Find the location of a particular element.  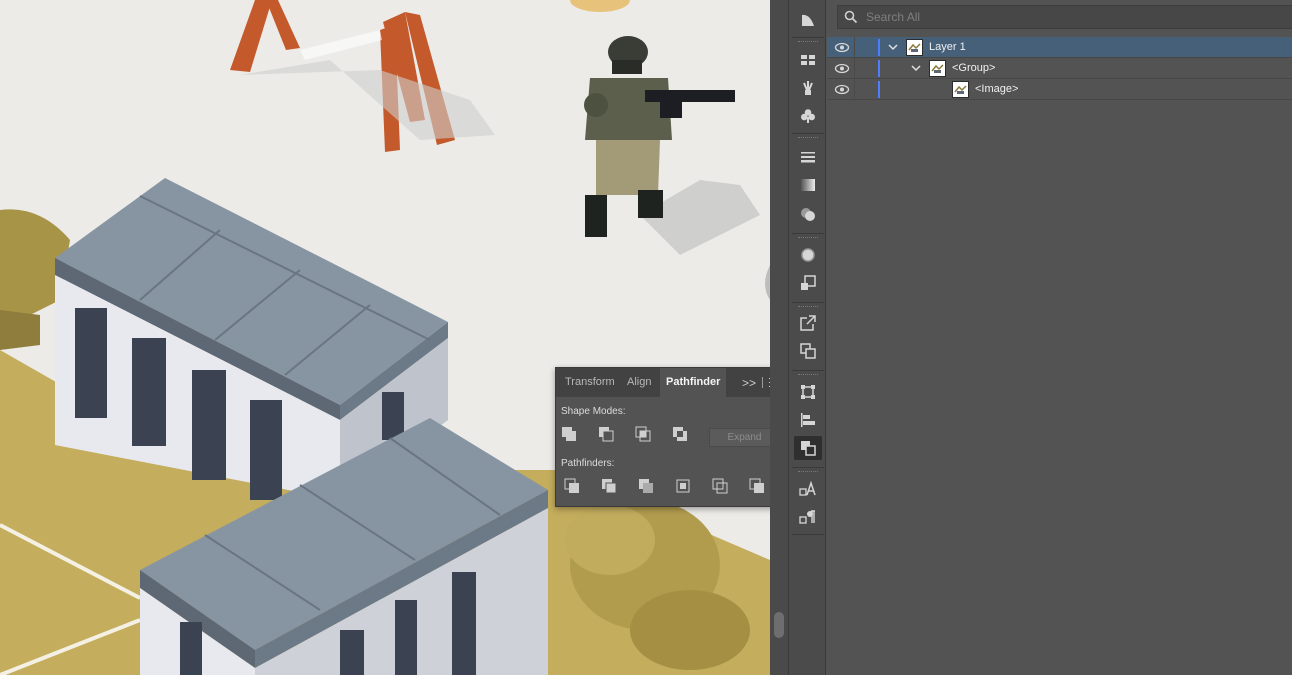

minus-back-button is located at coordinates (759, 489).